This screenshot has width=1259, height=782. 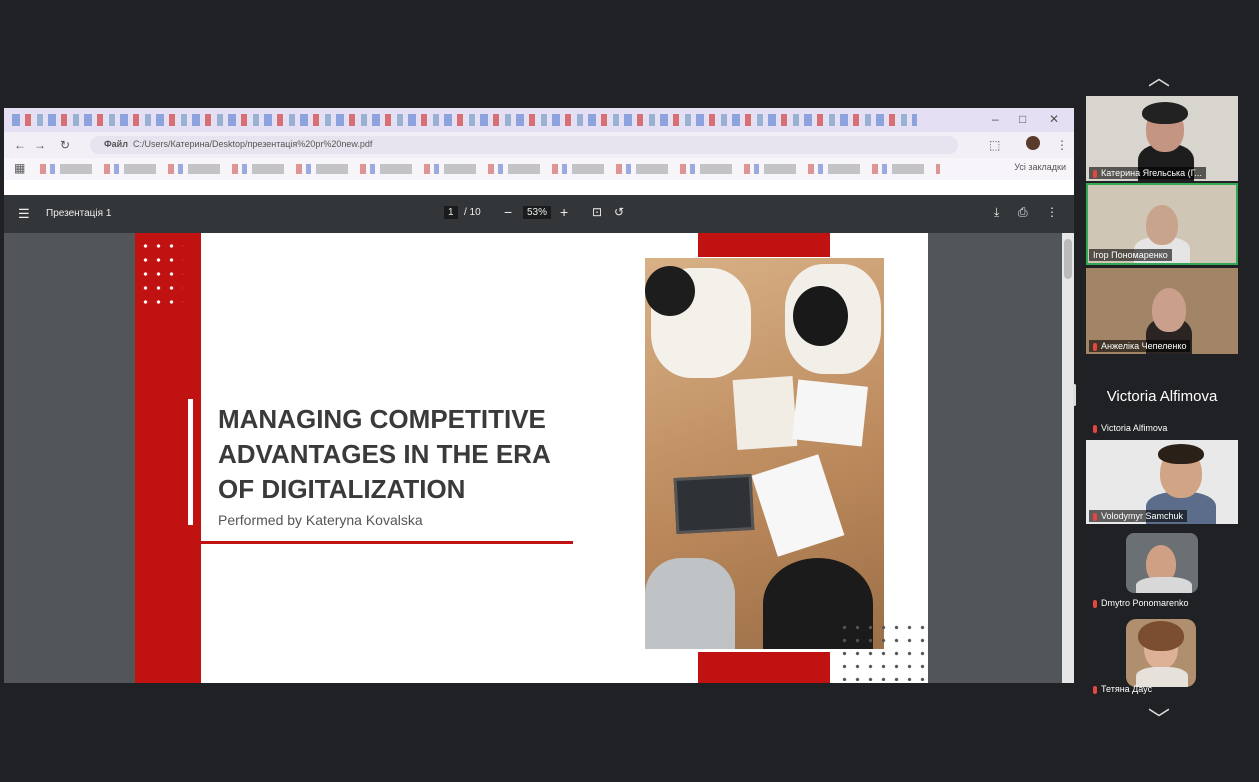 What do you see at coordinates (116, 144) in the screenshot?
I see `site-badge: Файл` at bounding box center [116, 144].